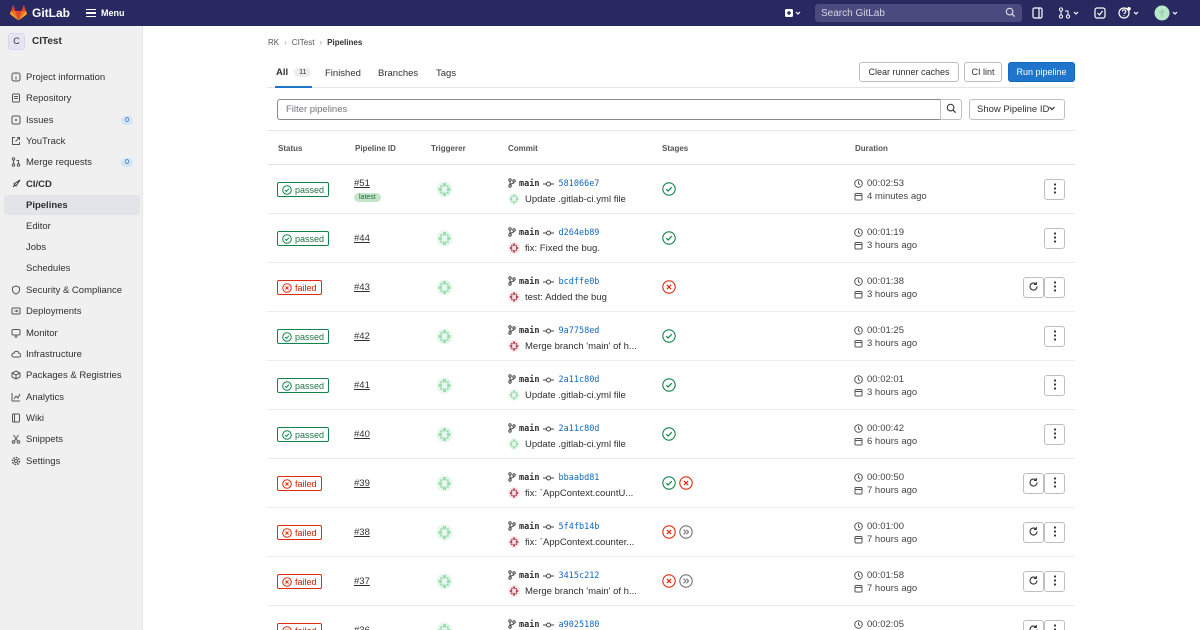  Describe the element at coordinates (362, 287) in the screenshot. I see `pipeline-id-link: #43` at that location.